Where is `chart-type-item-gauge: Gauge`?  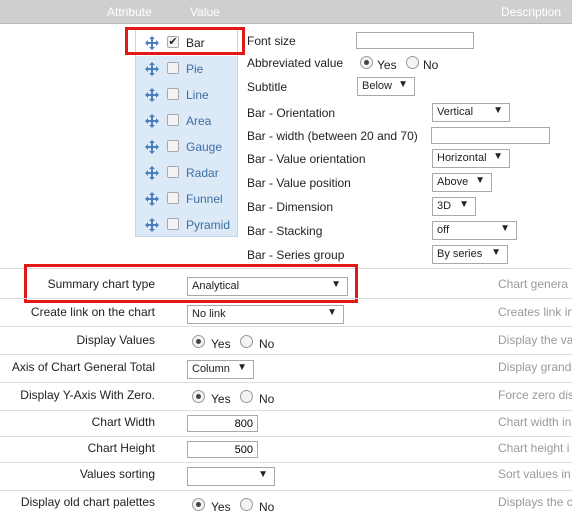
chart-type-item-gauge: Gauge is located at coordinates (186, 147).